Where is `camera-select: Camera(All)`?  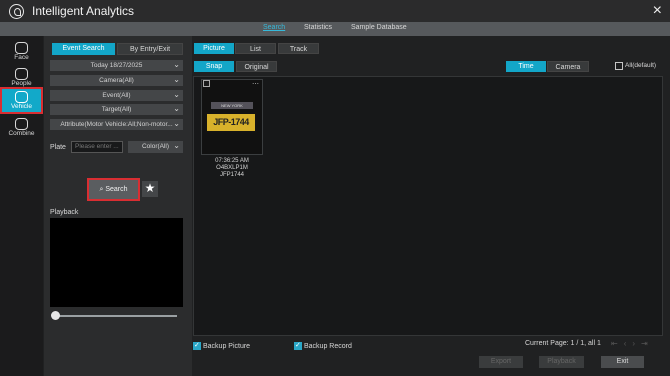 camera-select: Camera(All) is located at coordinates (116, 80).